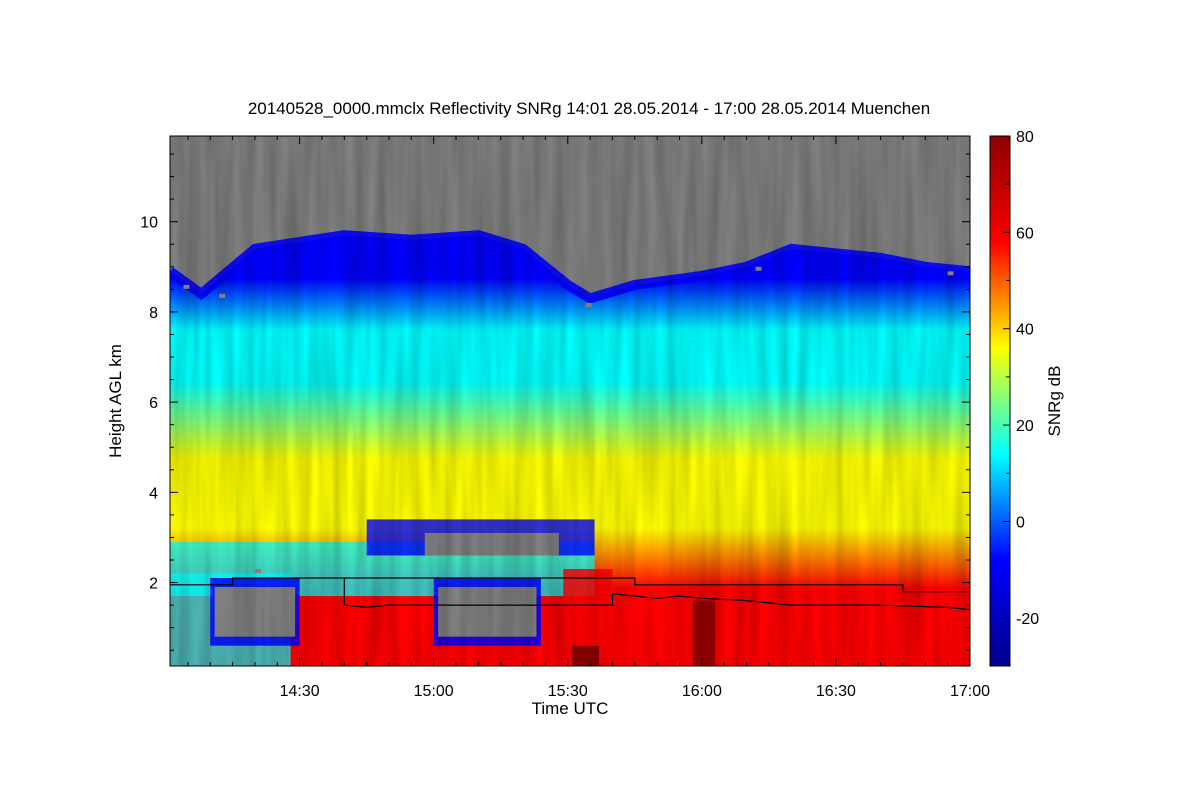 This screenshot has height=800, width=1200. Describe the element at coordinates (1054, 401) in the screenshot. I see `colorbar-label: SNRg dB` at that location.